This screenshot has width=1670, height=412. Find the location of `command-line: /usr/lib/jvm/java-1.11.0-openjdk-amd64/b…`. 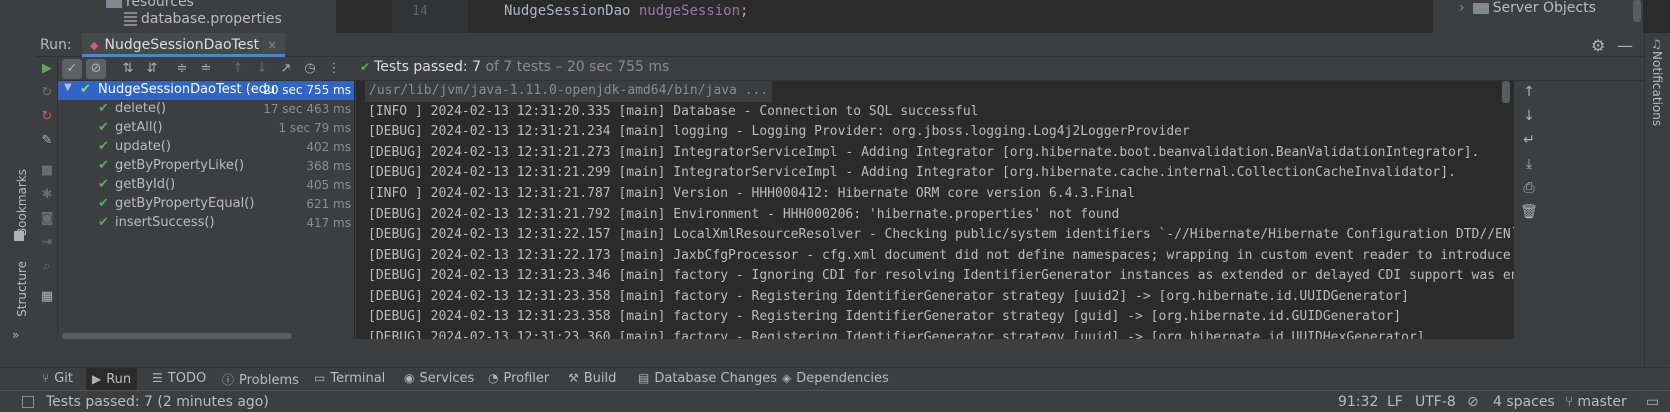

command-line: /usr/lib/jvm/java-1.11.0-openjdk-amd64/b… is located at coordinates (569, 91).